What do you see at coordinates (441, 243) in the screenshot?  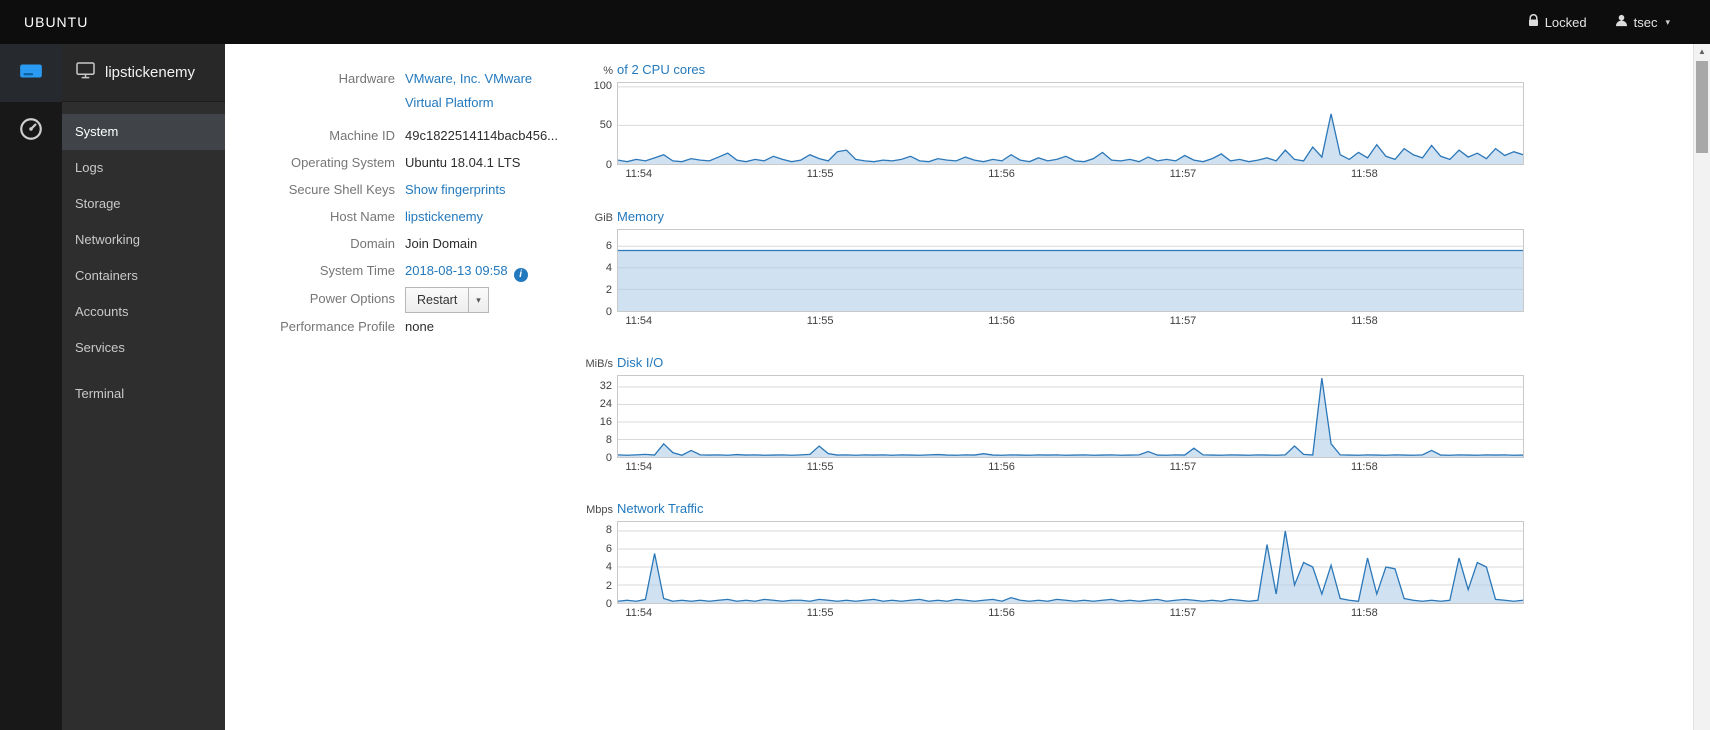 I see `join-domain-value: Join Domain` at bounding box center [441, 243].